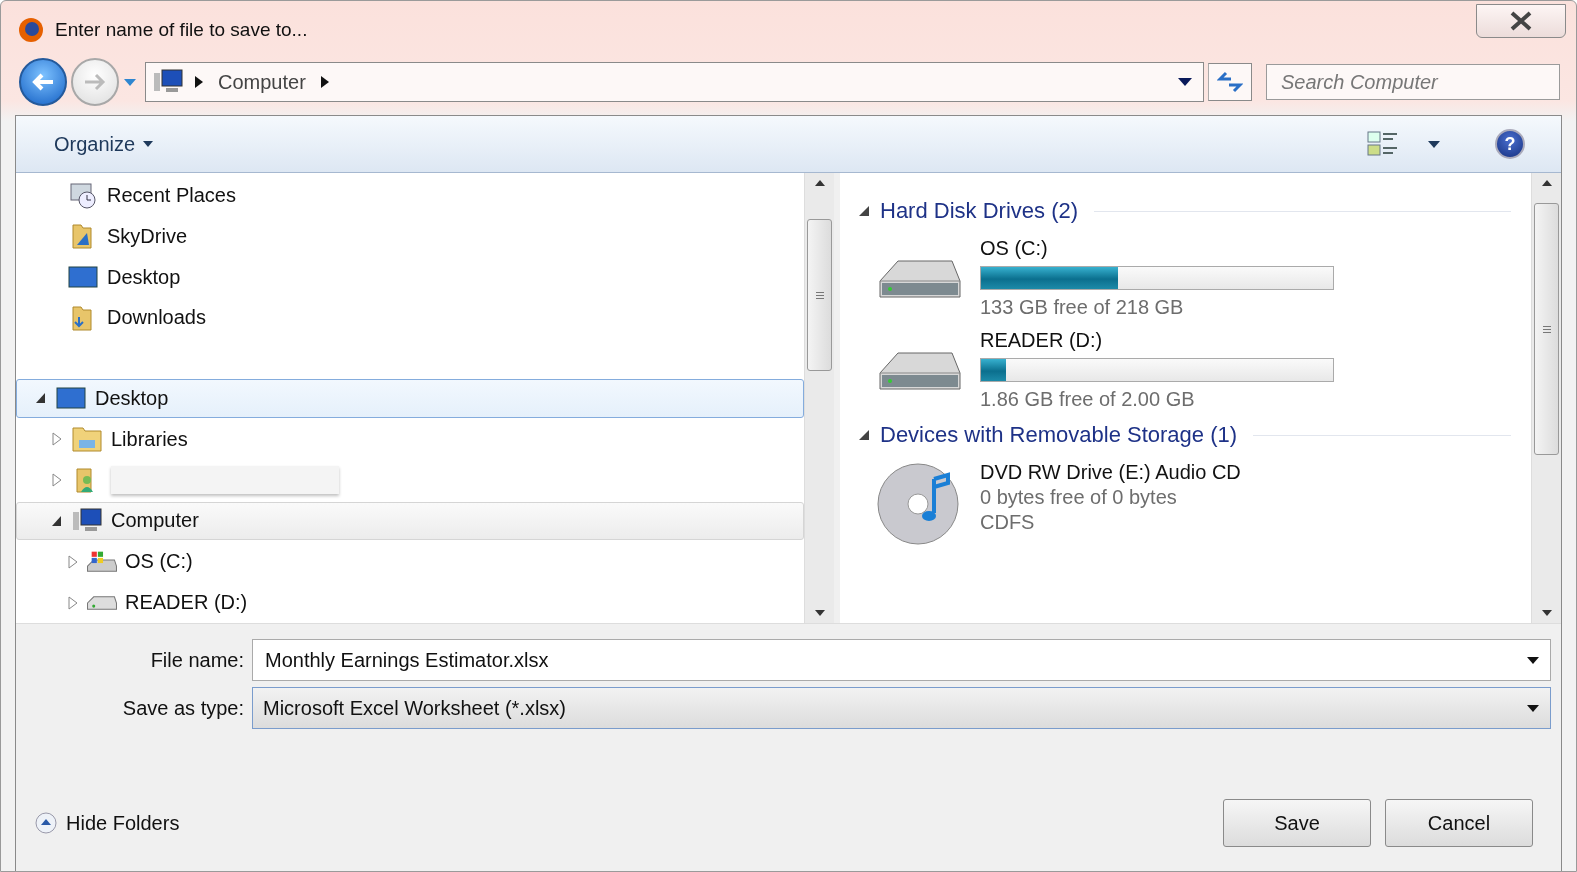 The width and height of the screenshot is (1577, 872). I want to click on drive-item: READER (D:) 1.86 GB free of 2.00 GB, so click(1194, 369).